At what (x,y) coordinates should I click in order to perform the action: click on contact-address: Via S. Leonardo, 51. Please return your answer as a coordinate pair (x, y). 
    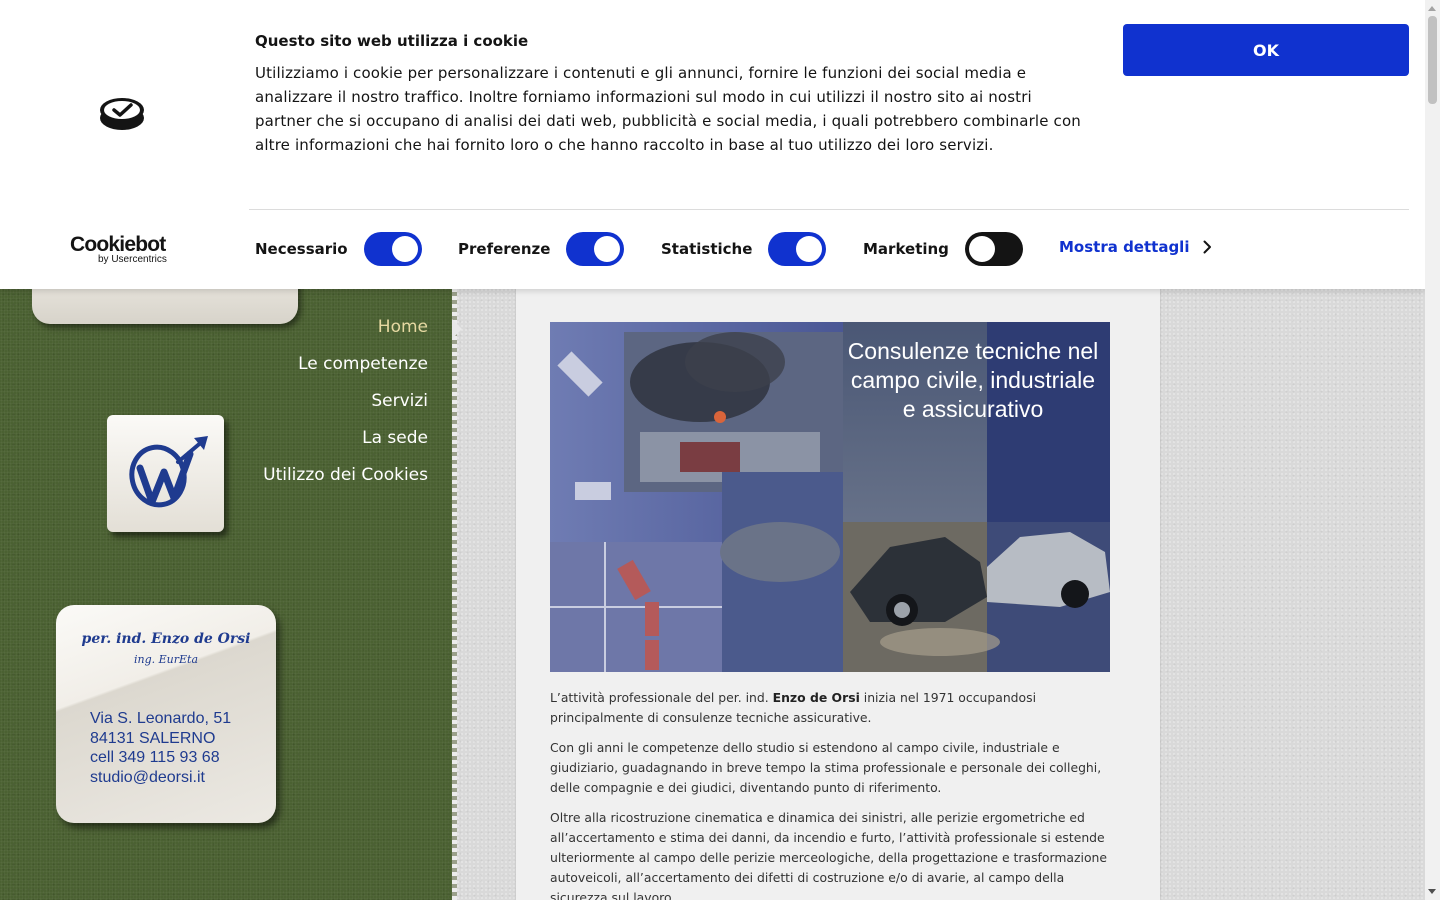
    Looking at the image, I should click on (161, 718).